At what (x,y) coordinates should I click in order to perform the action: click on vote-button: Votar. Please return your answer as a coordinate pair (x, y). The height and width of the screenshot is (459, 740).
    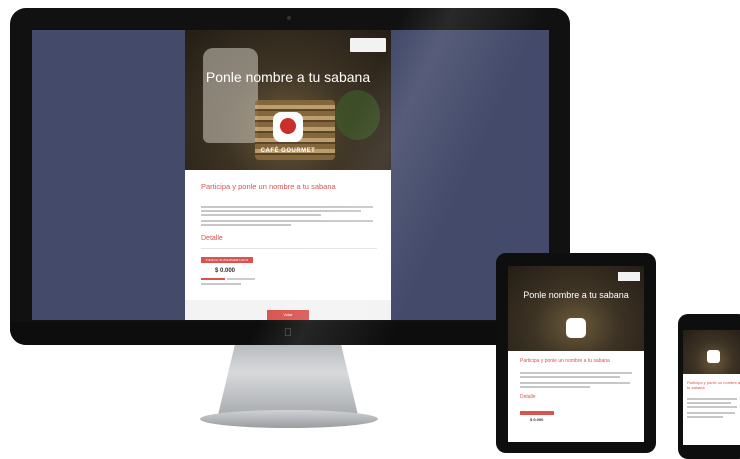
    Looking at the image, I should click on (288, 315).